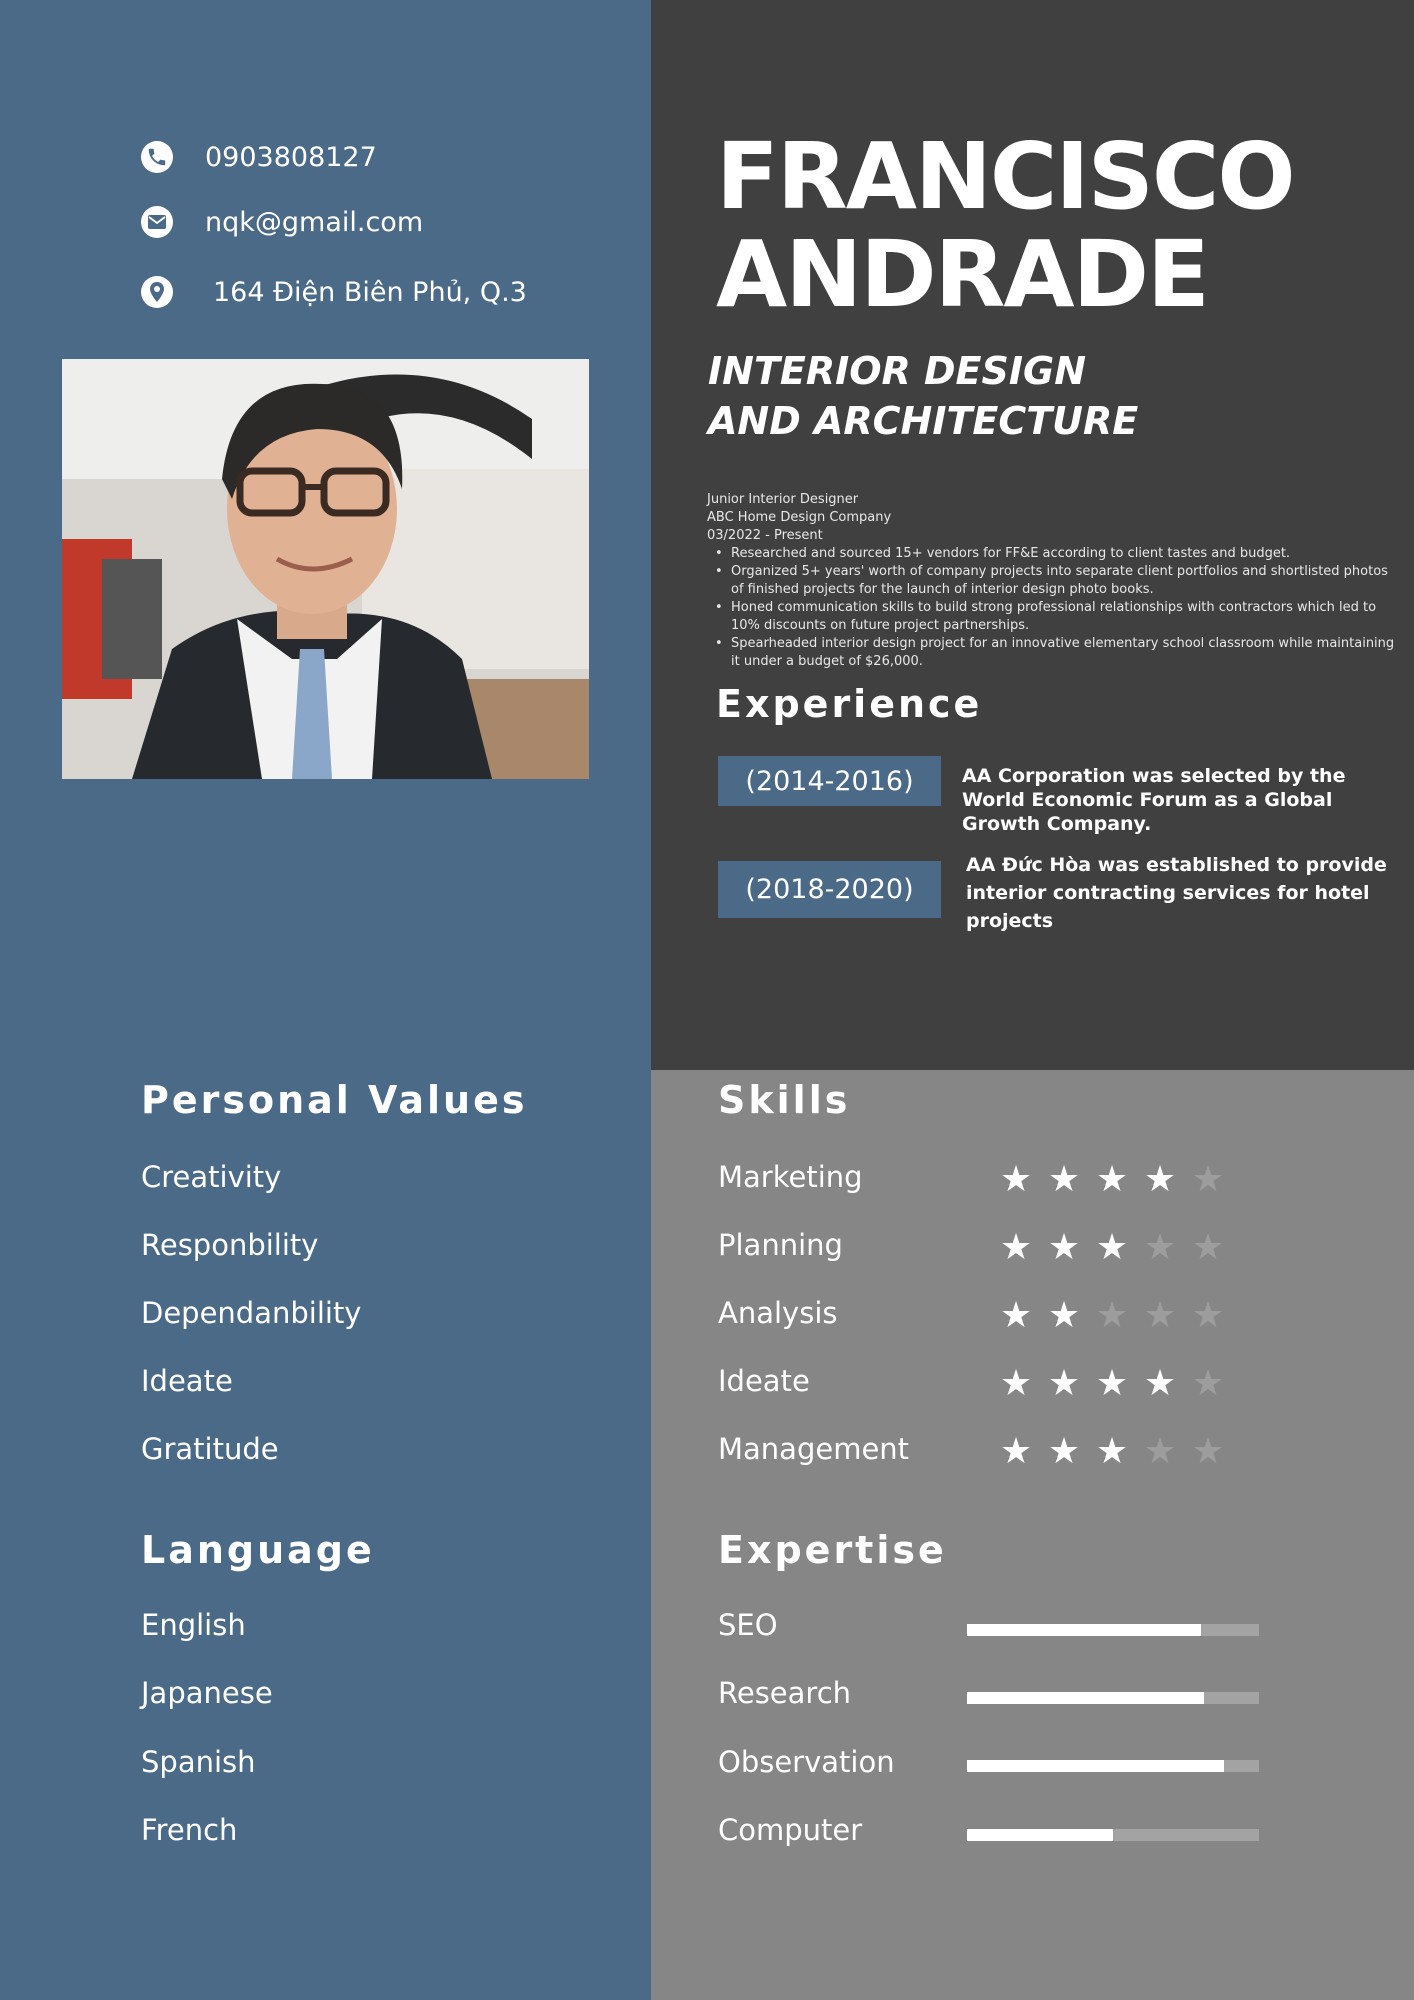  What do you see at coordinates (370, 292) in the screenshot?
I see `address-text: 164 Điện Biên Phủ, Q.3` at bounding box center [370, 292].